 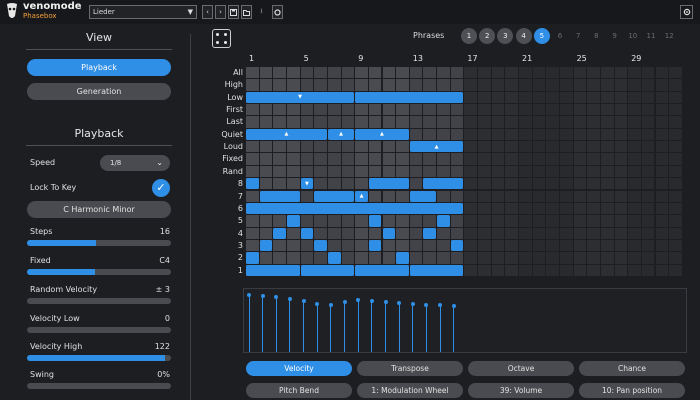 What do you see at coordinates (596, 36) in the screenshot?
I see `phrase-button-8: 8` at bounding box center [596, 36].